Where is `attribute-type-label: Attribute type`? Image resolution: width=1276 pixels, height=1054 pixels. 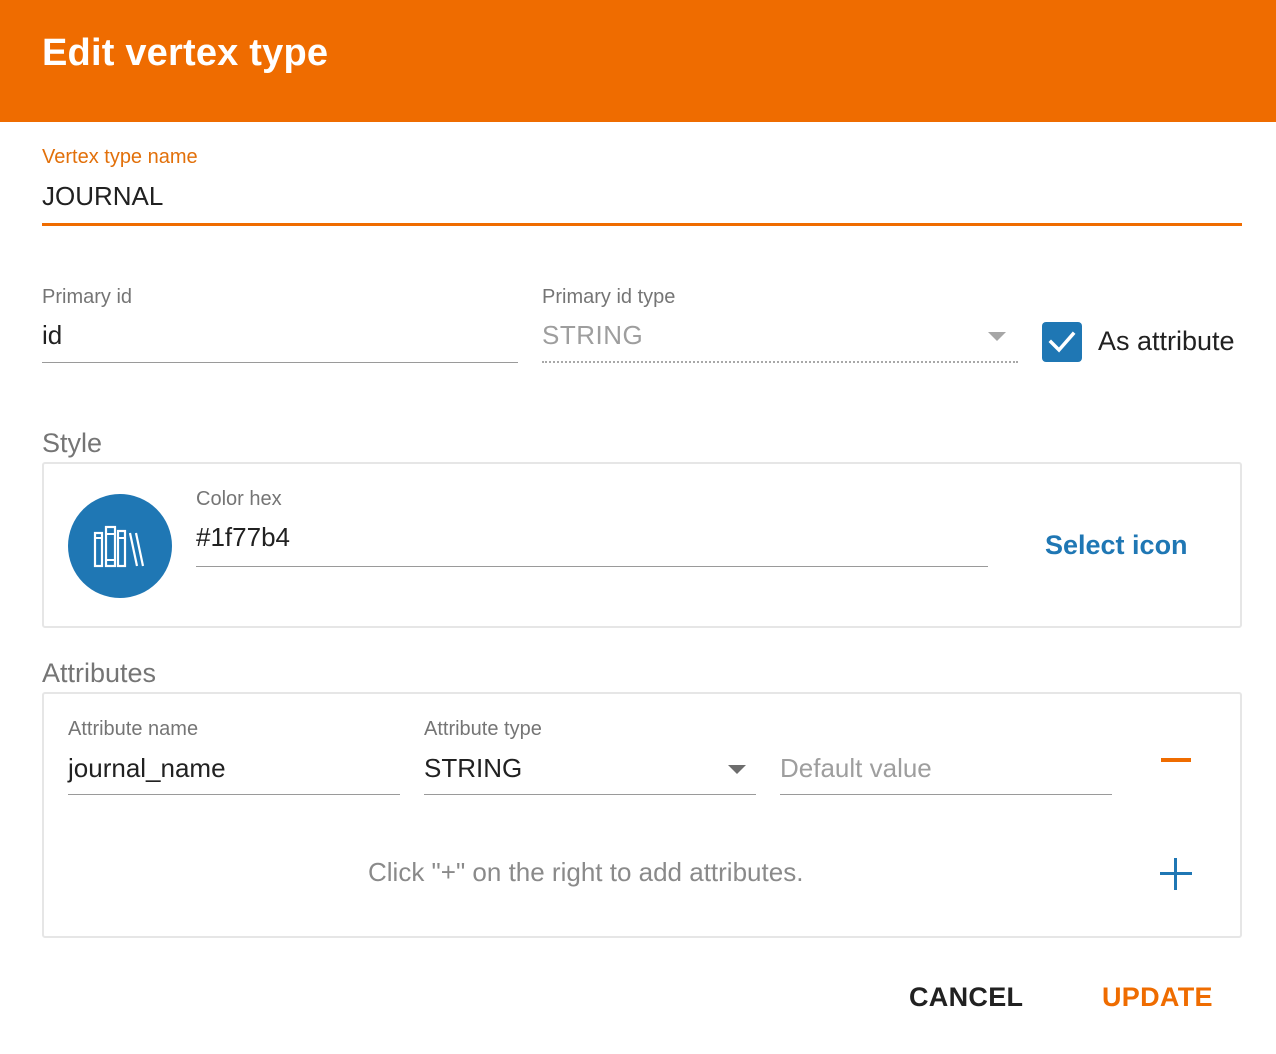
attribute-type-label: Attribute type is located at coordinates (483, 729).